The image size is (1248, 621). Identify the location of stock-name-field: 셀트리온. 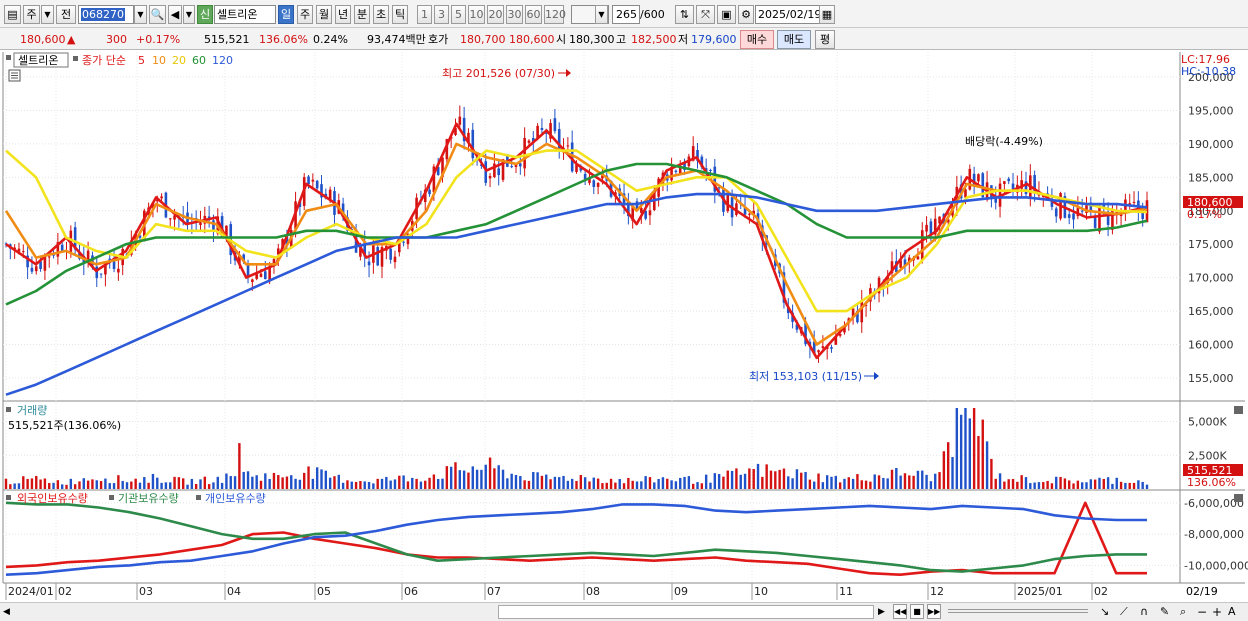
(245, 14).